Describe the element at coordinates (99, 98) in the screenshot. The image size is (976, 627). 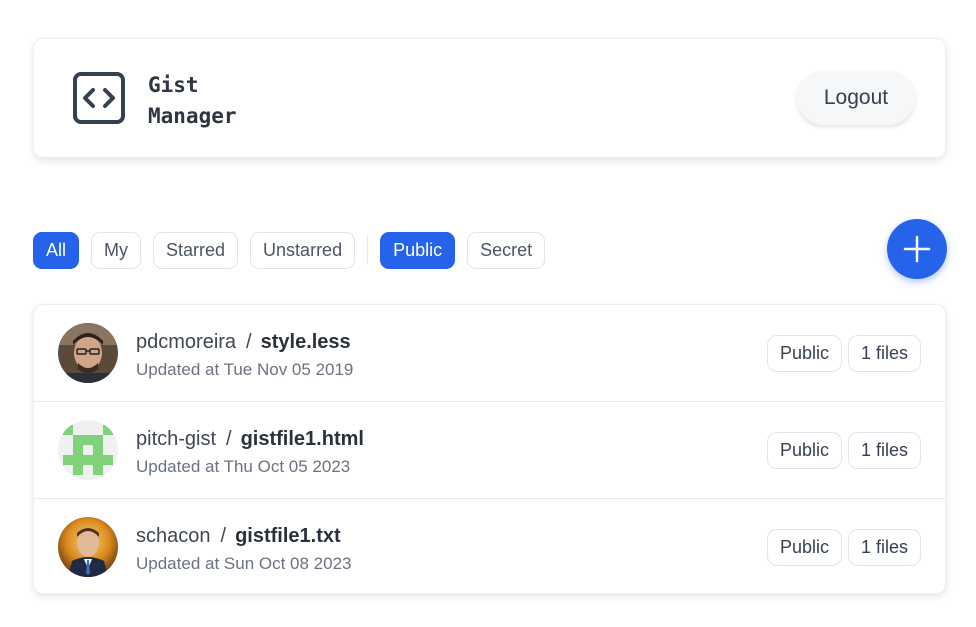
I see `code-brackets-icon` at that location.